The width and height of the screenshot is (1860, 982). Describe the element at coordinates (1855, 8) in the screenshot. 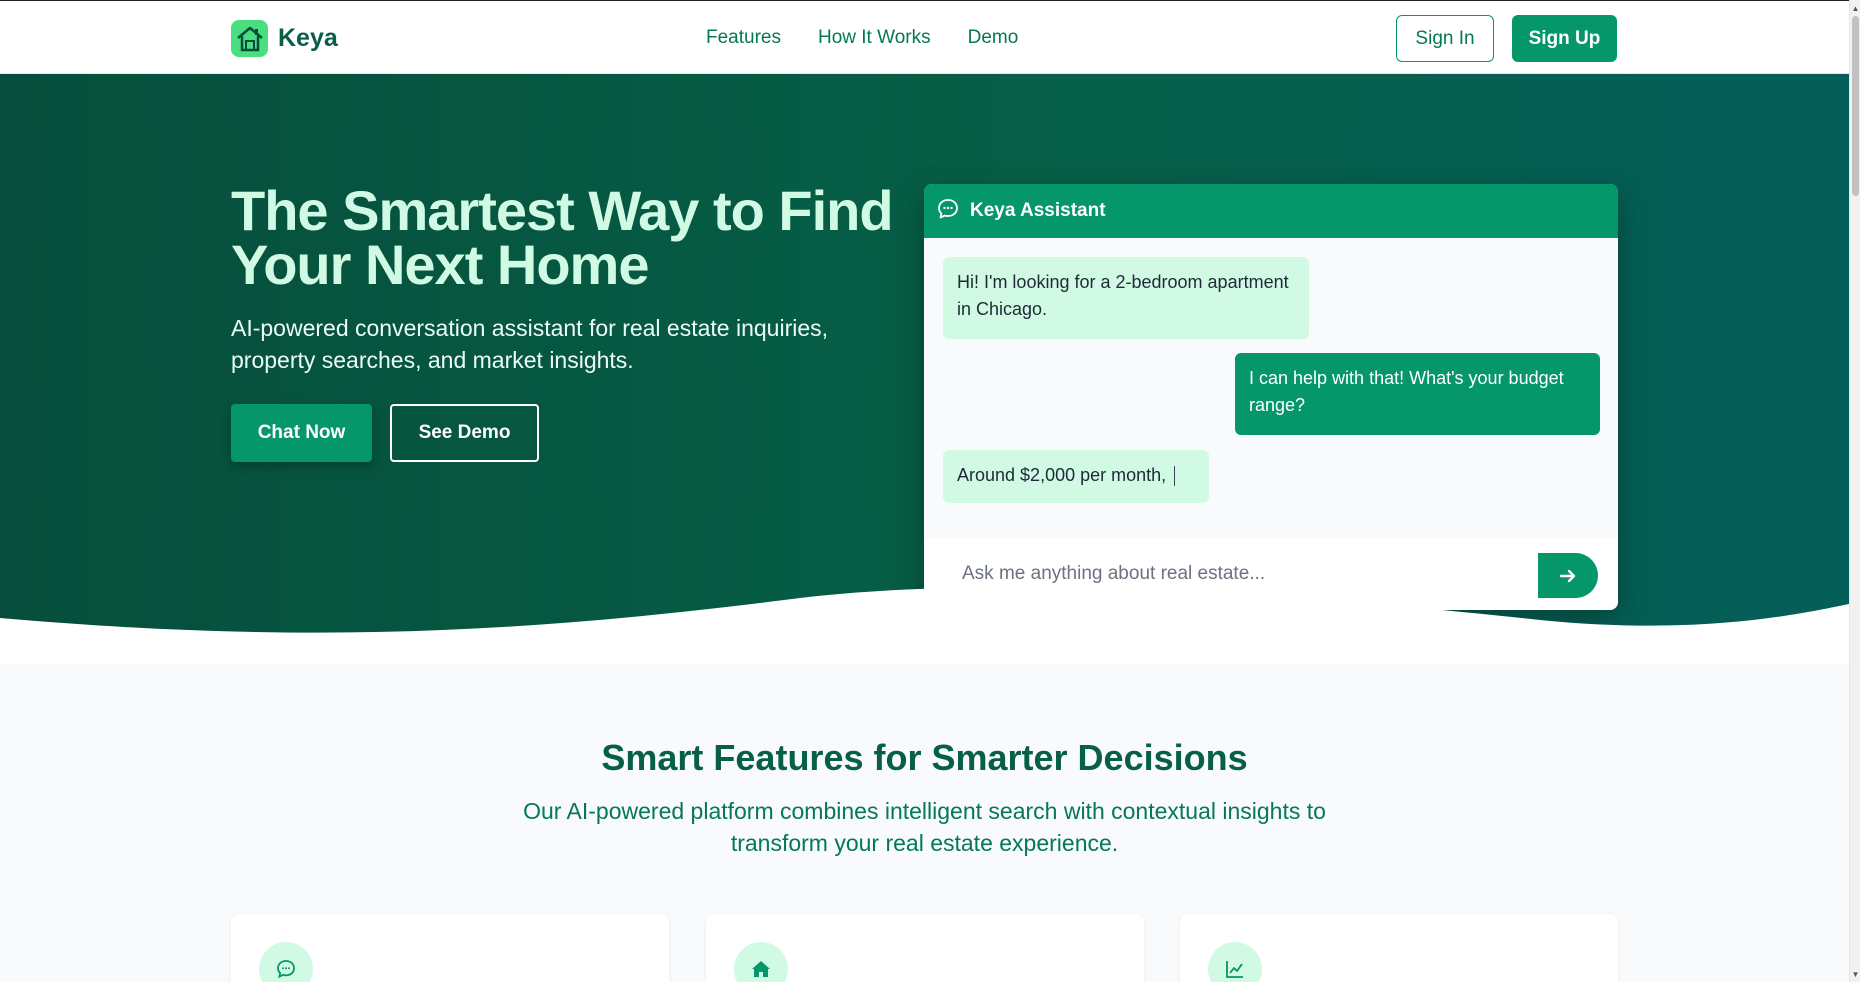

I see `scroll-up-arrow-icon: ▲` at that location.